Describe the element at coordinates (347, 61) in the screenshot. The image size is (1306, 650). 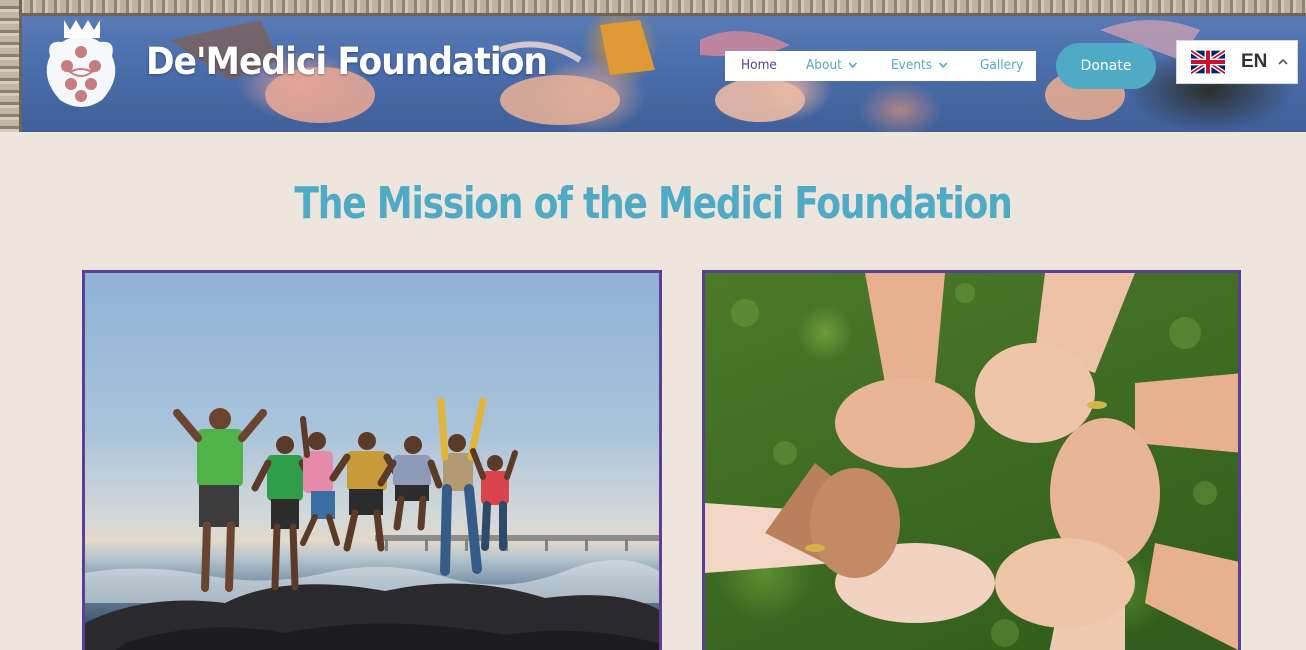
I see `site-title: De'Medici Foundation` at that location.